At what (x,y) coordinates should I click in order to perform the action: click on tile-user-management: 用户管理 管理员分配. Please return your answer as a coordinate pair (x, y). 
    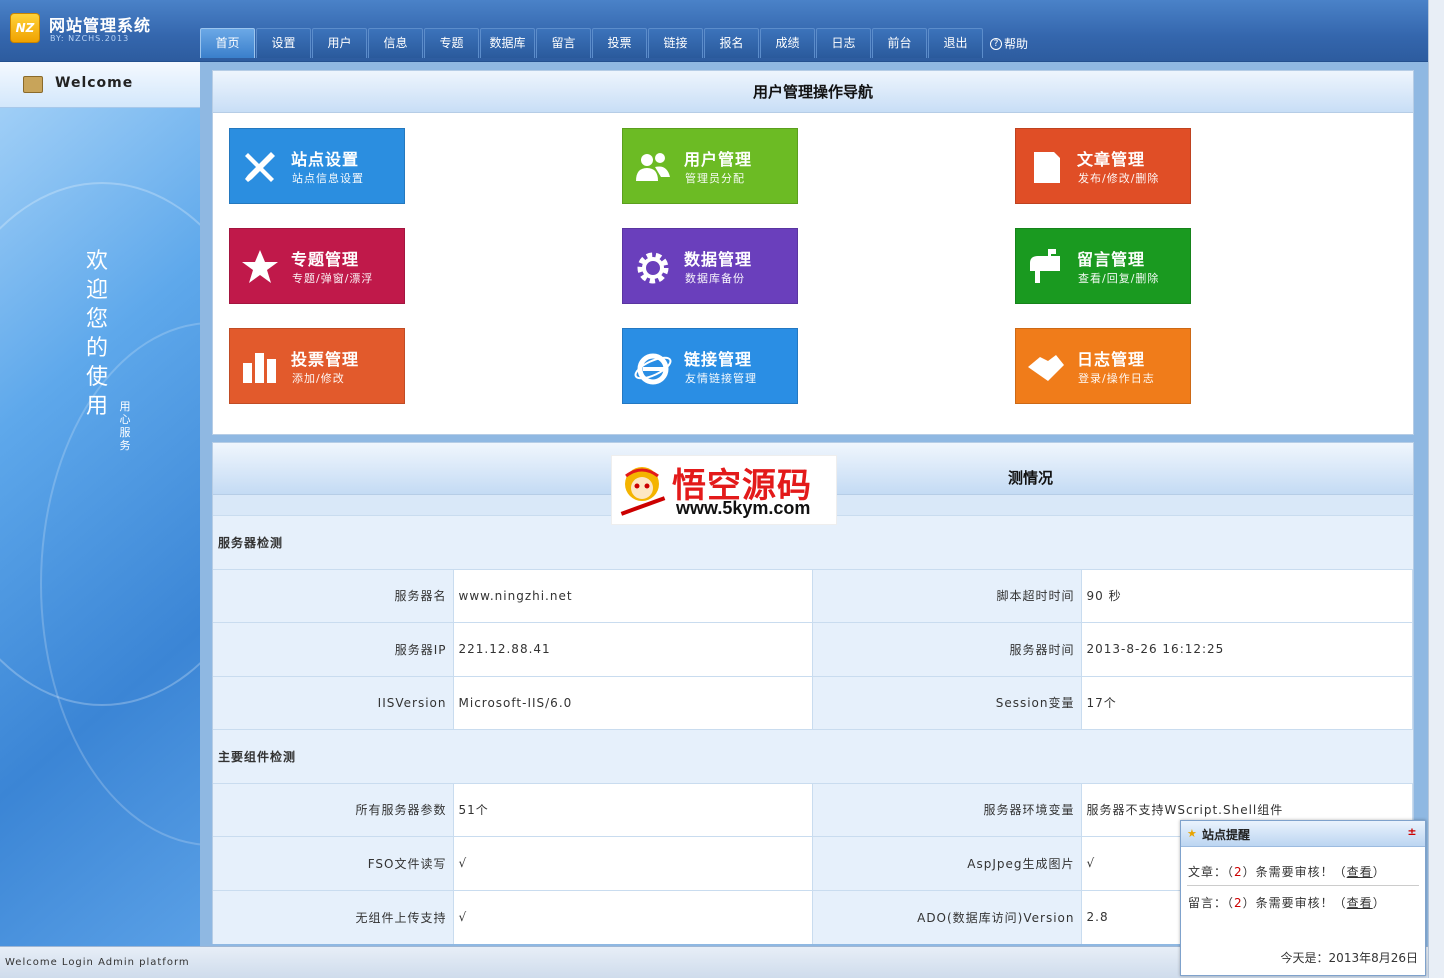
    Looking at the image, I should click on (710, 166).